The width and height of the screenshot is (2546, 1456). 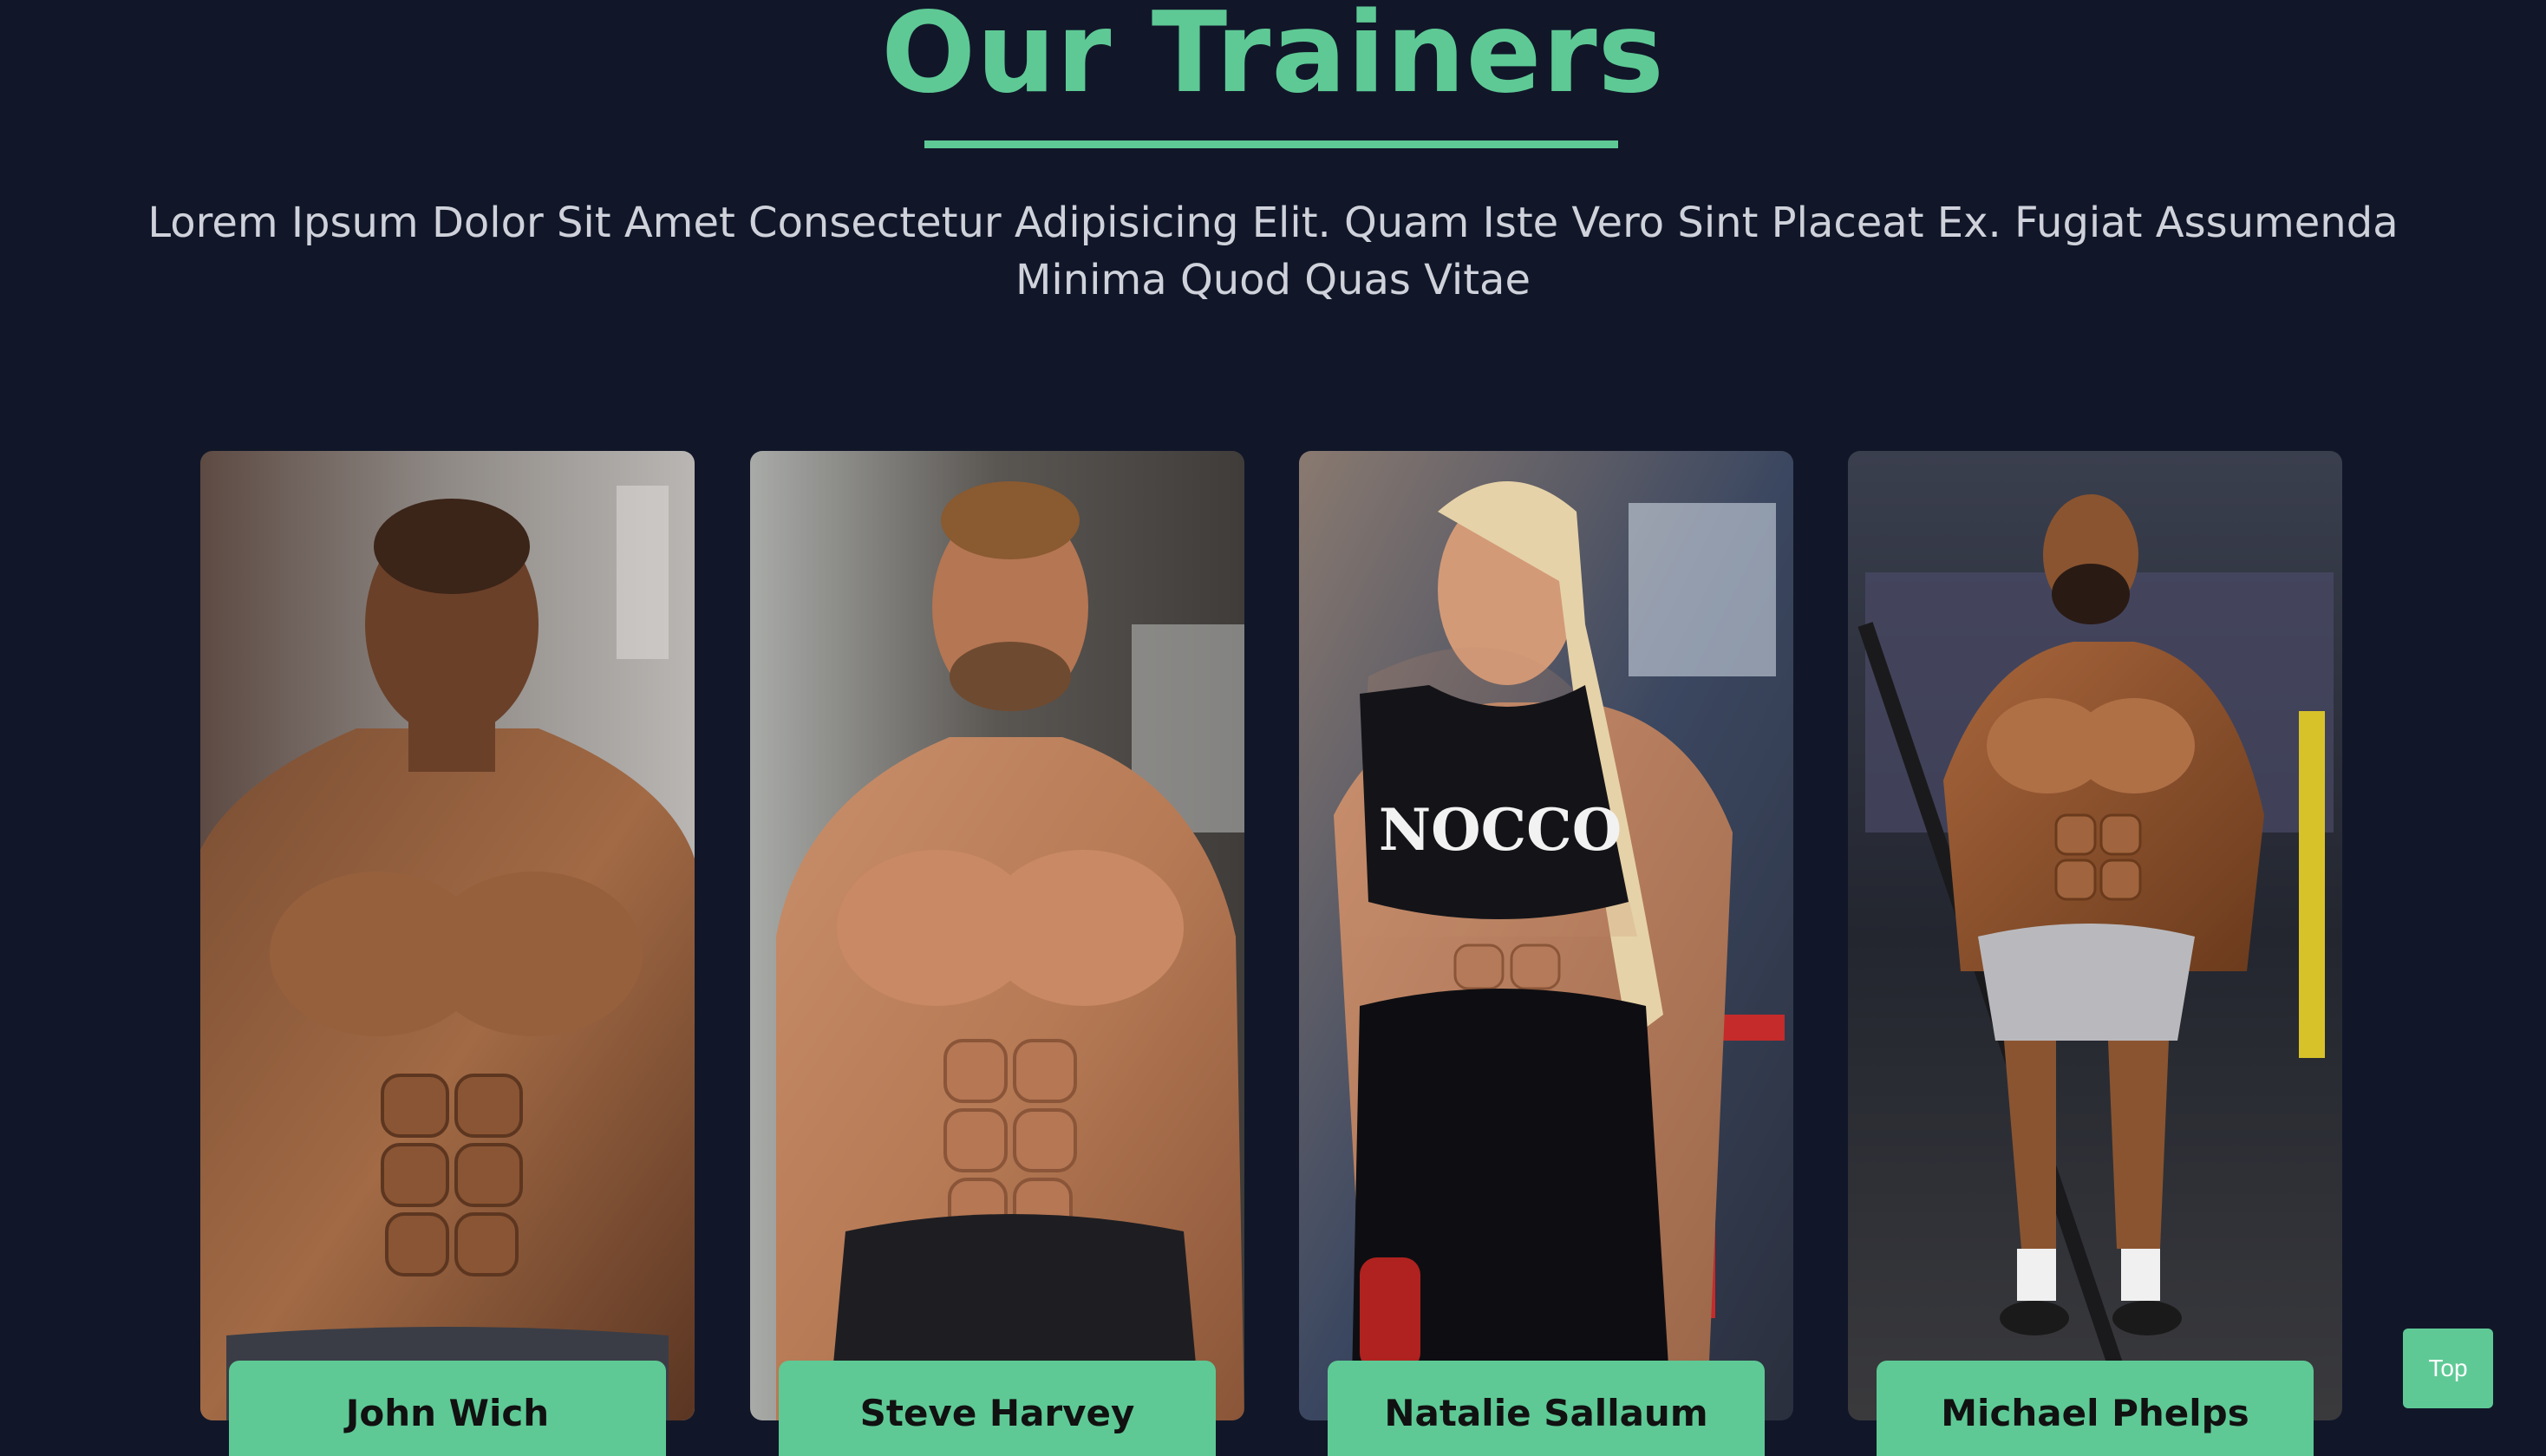 I want to click on trainer-card-john, so click(x=447, y=935).